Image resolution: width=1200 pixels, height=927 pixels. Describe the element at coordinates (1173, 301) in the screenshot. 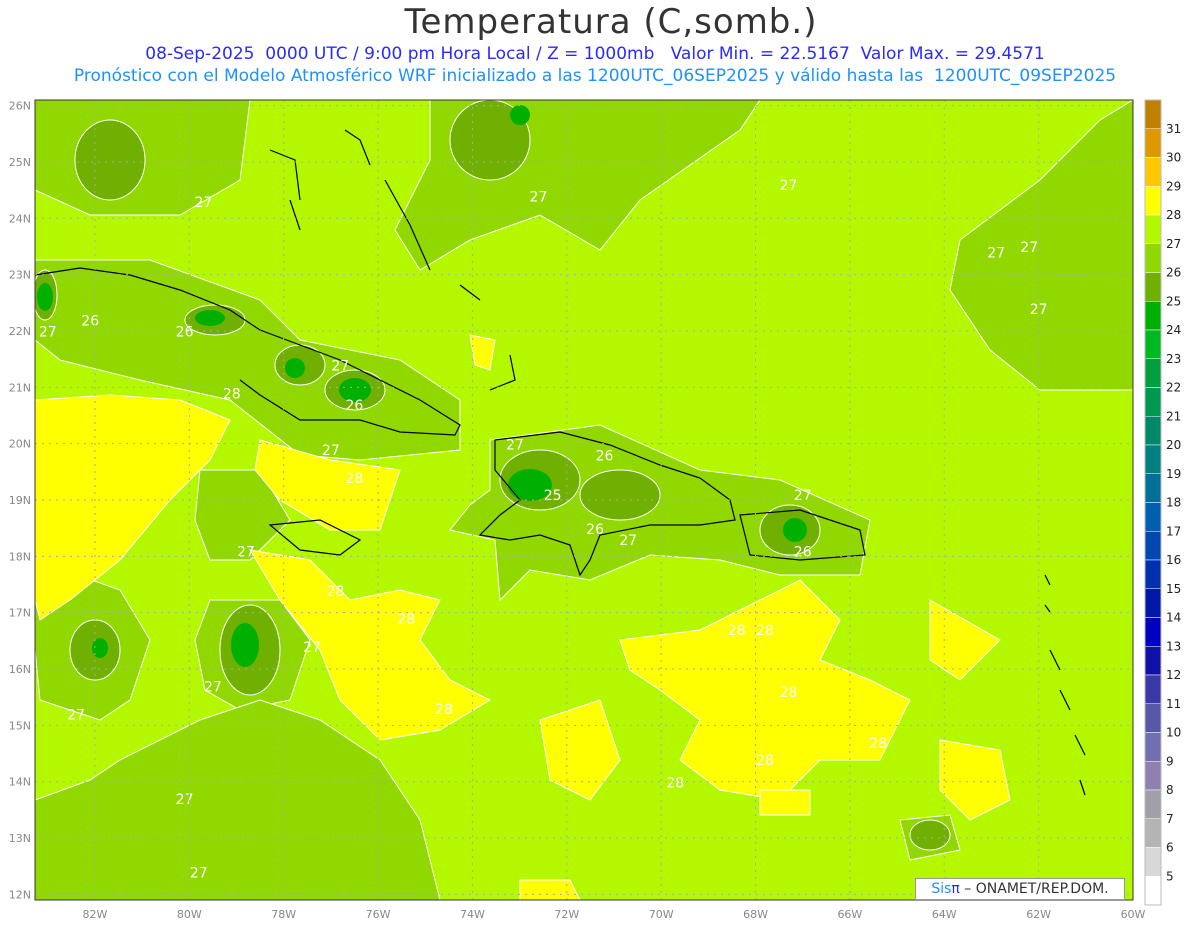

I see `colorbar-label: 25` at that location.